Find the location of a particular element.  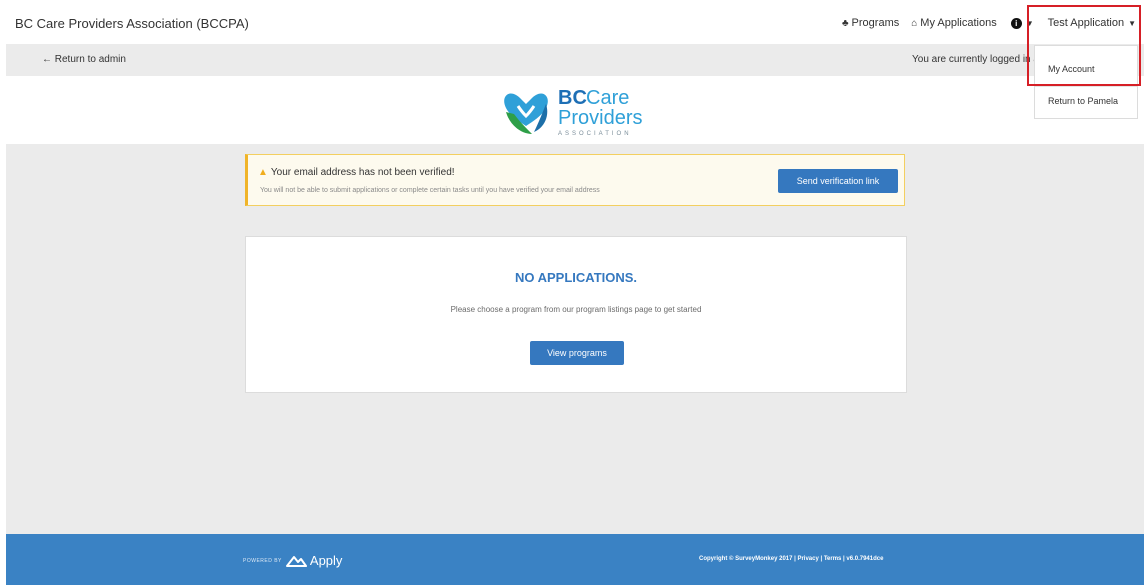

no-applications-title: NO APPLICATIONS. is located at coordinates (576, 277).